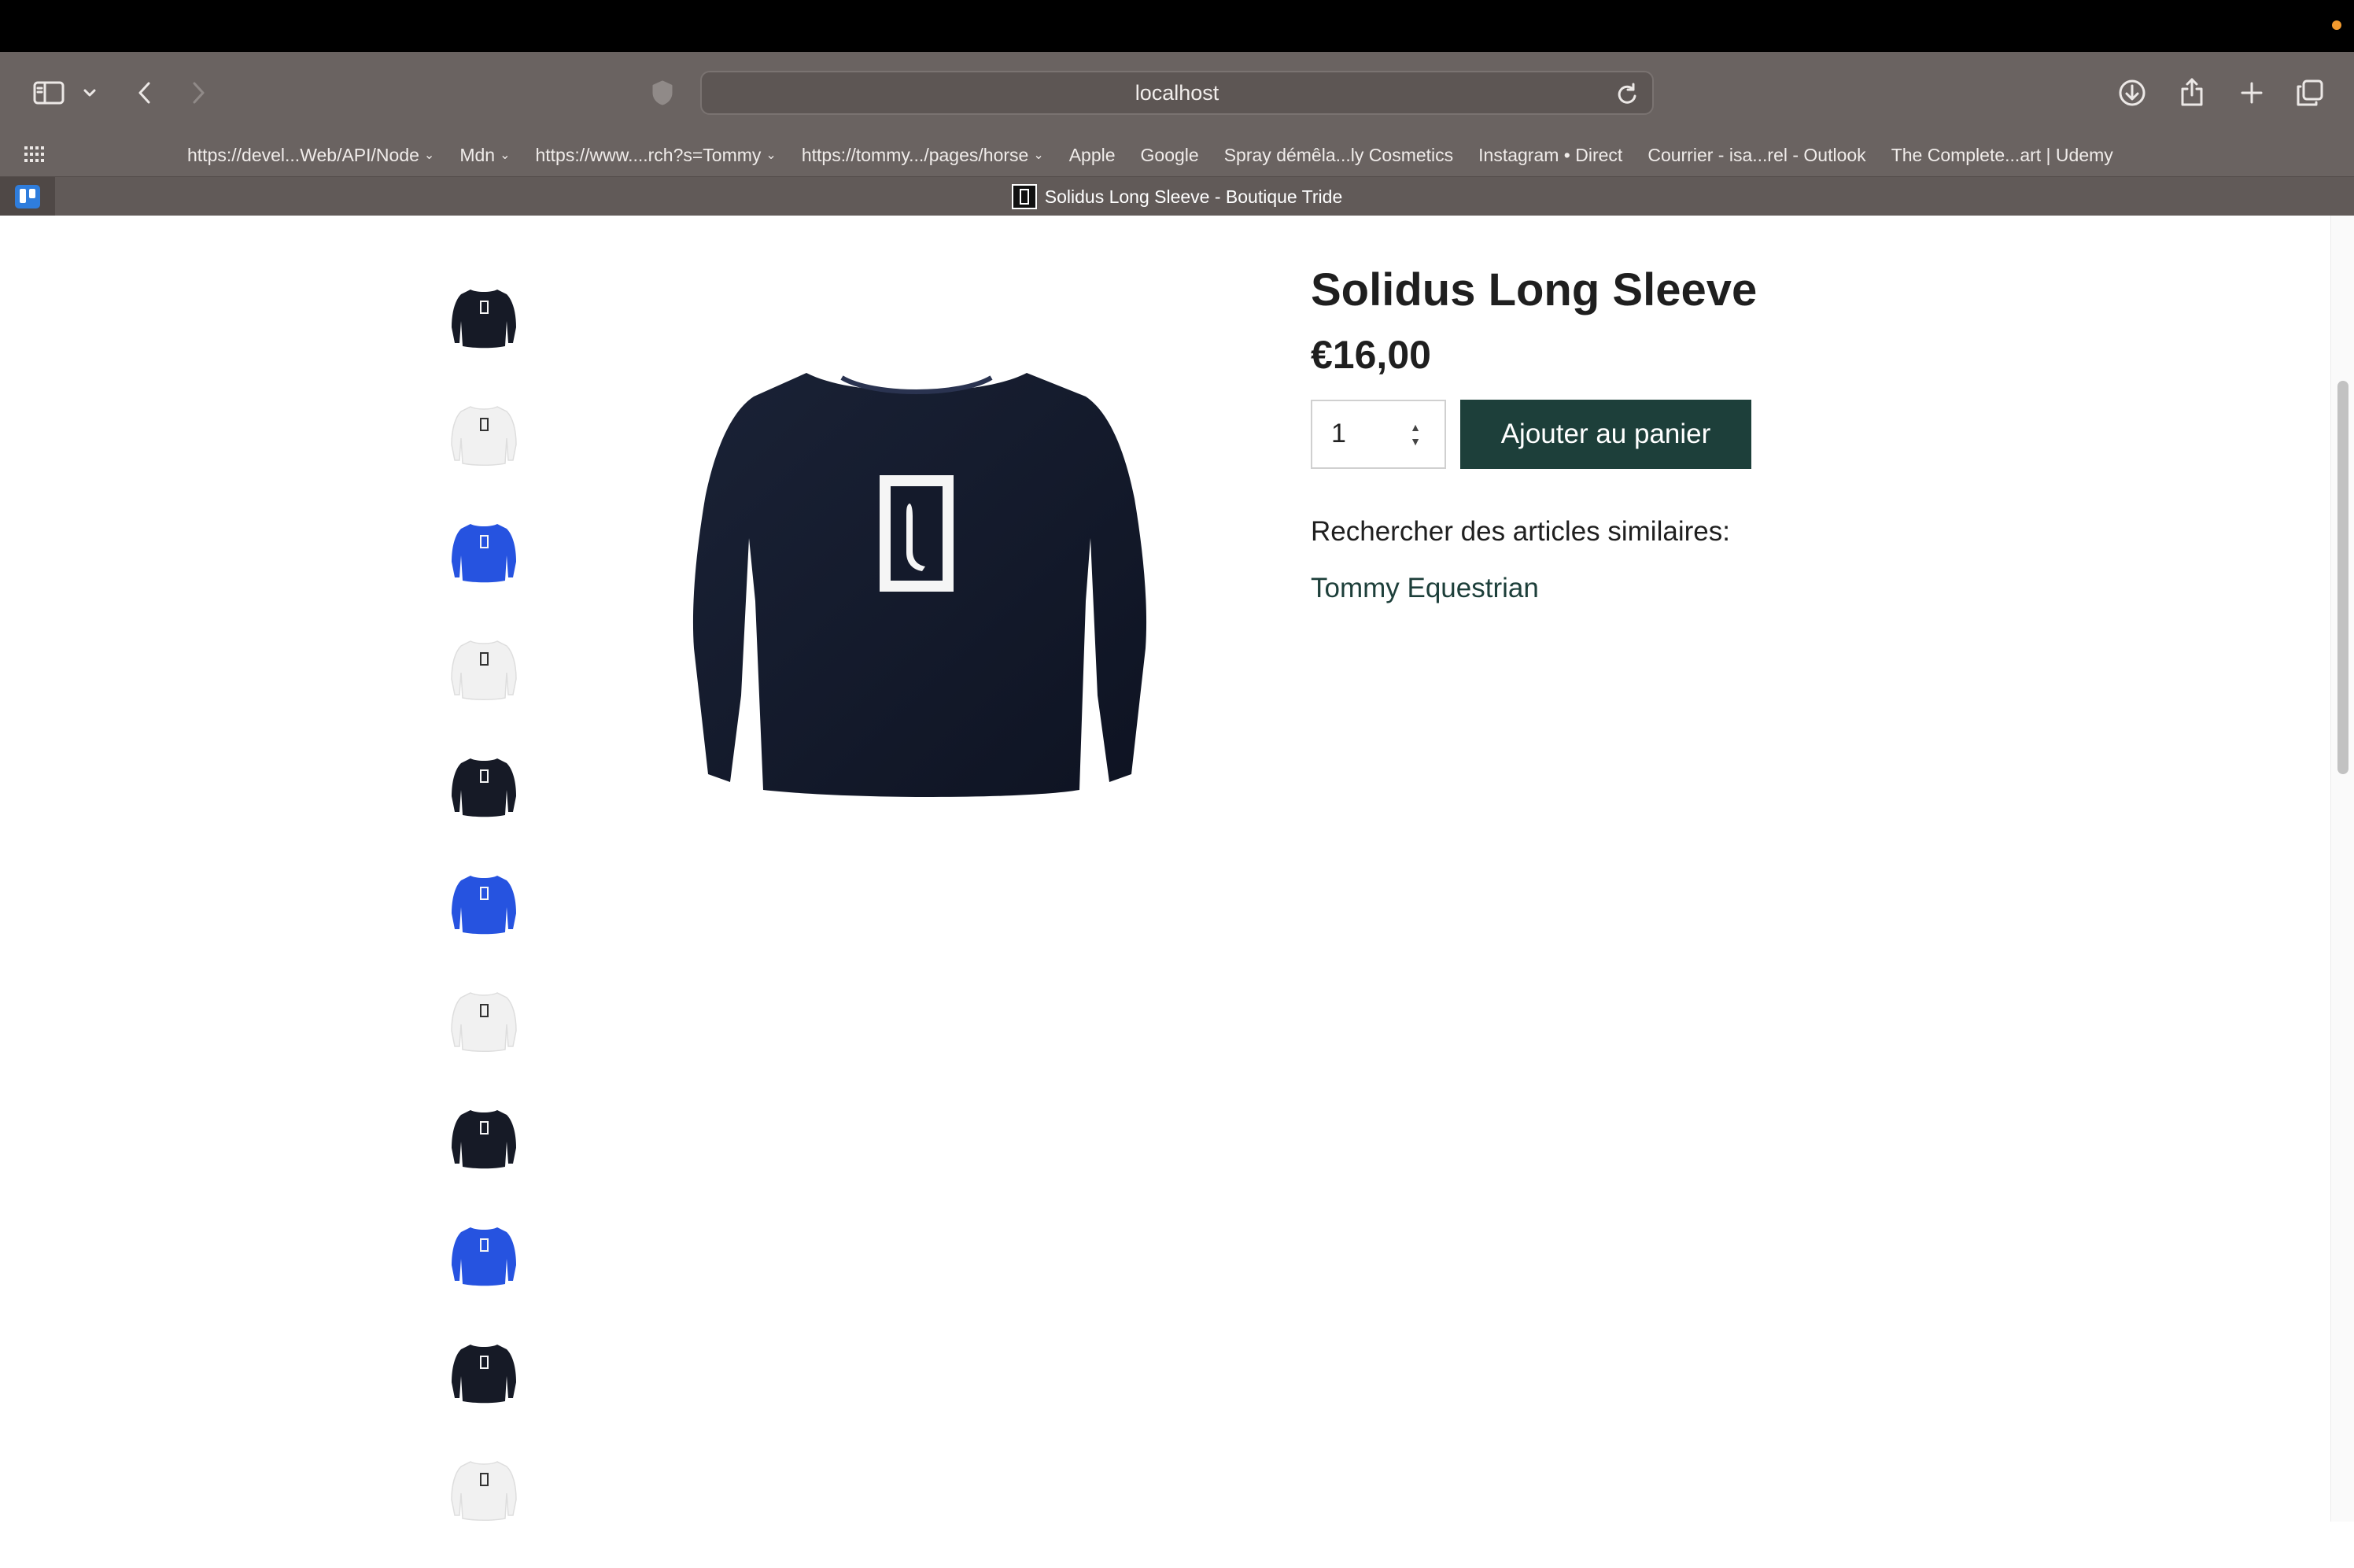 The image size is (2354, 1568). Describe the element at coordinates (2342, 869) in the screenshot. I see `page-scrollbar` at that location.